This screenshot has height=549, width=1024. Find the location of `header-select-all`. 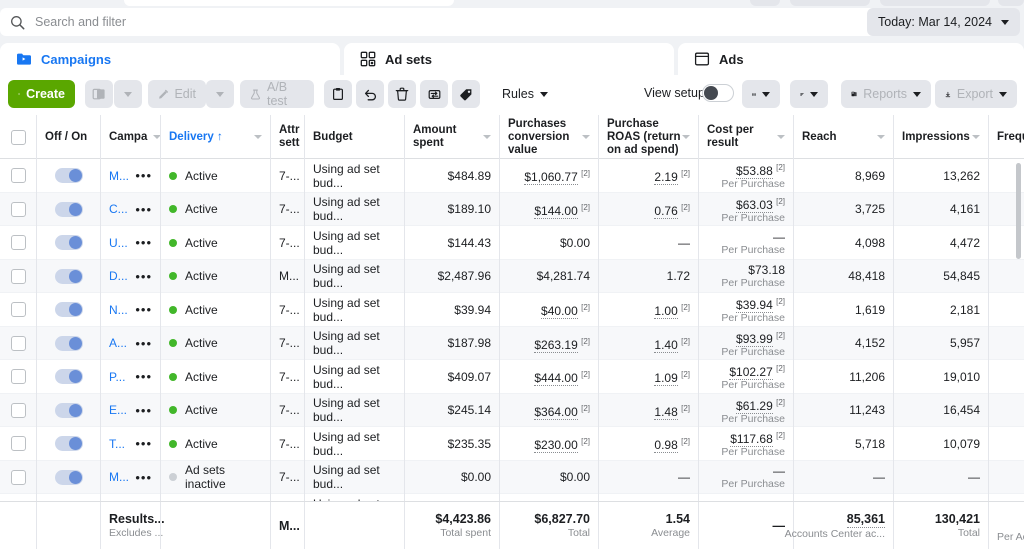

header-select-all is located at coordinates (18, 137).